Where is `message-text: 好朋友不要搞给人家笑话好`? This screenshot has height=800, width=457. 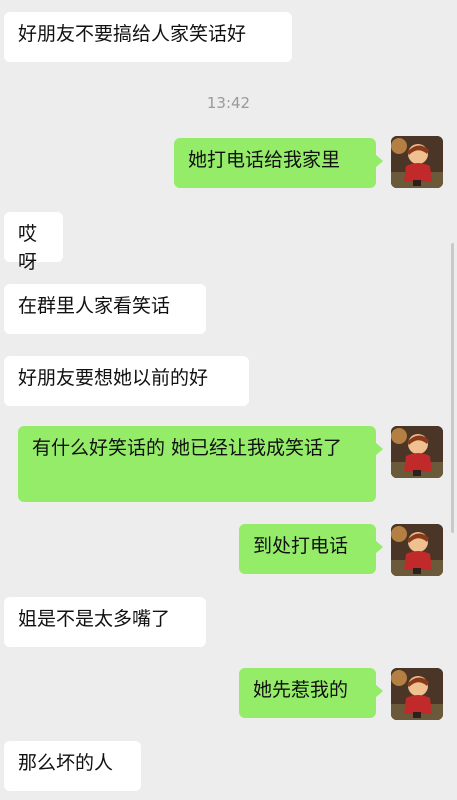
message-text: 好朋友不要搞给人家笑话好 is located at coordinates (132, 34).